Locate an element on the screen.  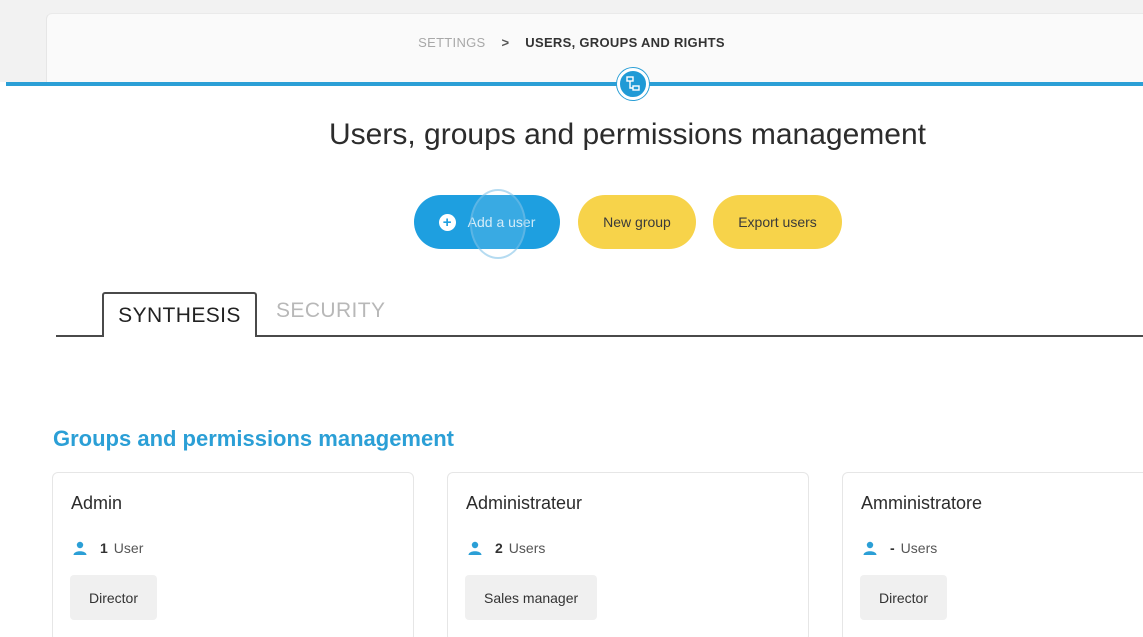
breadcrumb-chevron-icon: > is located at coordinates (505, 42).